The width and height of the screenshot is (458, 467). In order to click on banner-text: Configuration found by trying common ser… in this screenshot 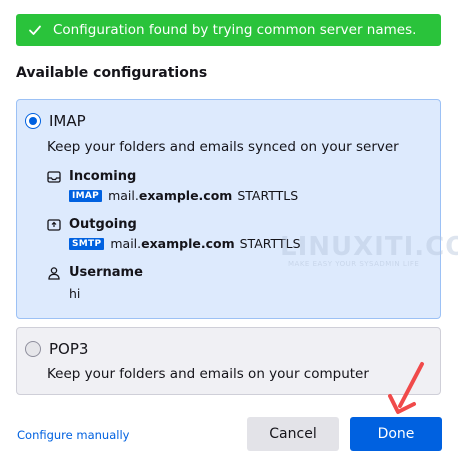, I will do `click(235, 30)`.